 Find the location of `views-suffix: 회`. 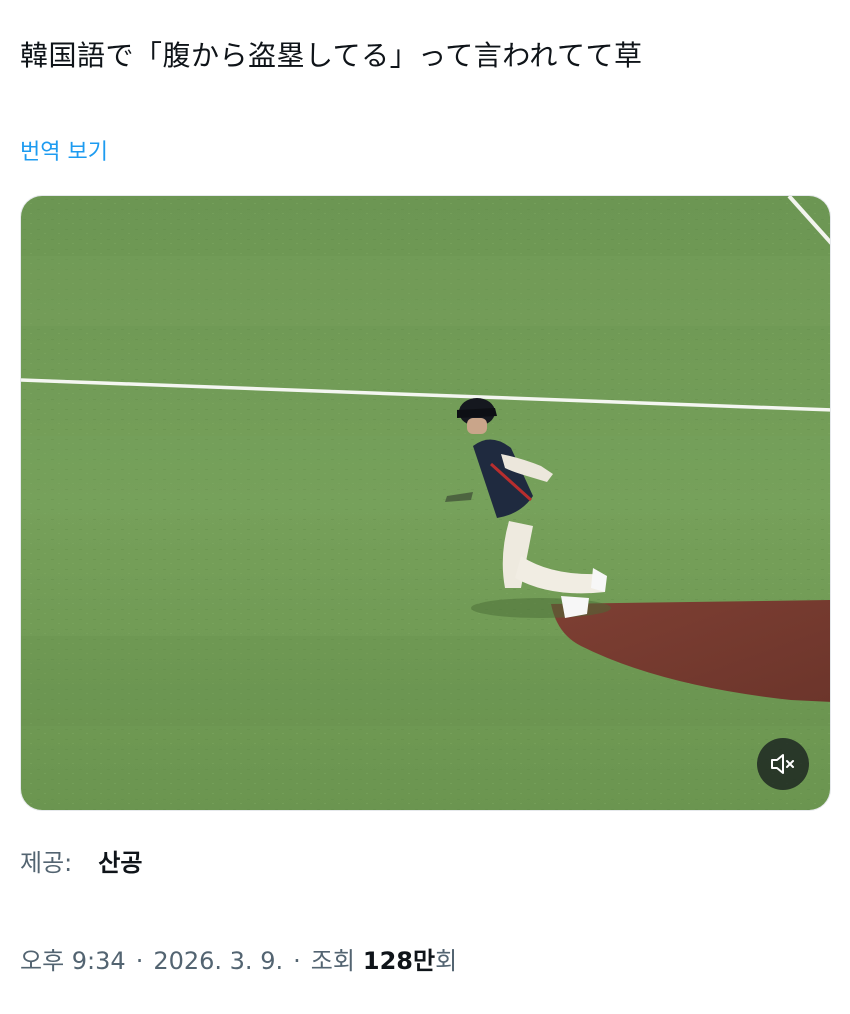

views-suffix: 회 is located at coordinates (446, 961).